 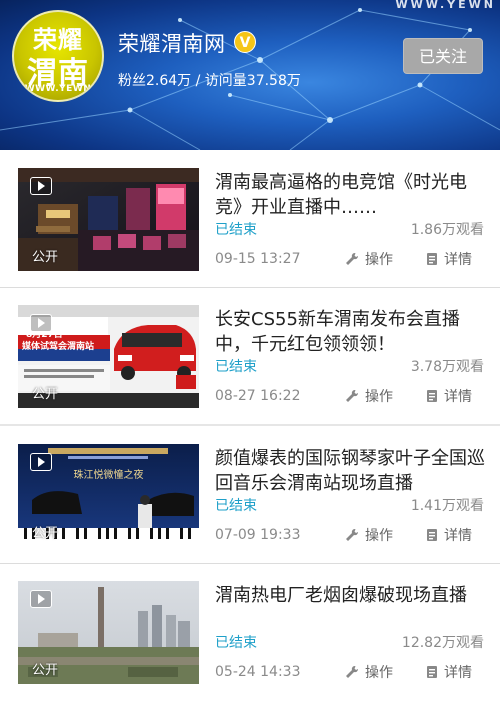 What do you see at coordinates (108, 356) in the screenshot?
I see `video-thumbnail: 8月27日 媒体试驾会渭南站 公开` at bounding box center [108, 356].